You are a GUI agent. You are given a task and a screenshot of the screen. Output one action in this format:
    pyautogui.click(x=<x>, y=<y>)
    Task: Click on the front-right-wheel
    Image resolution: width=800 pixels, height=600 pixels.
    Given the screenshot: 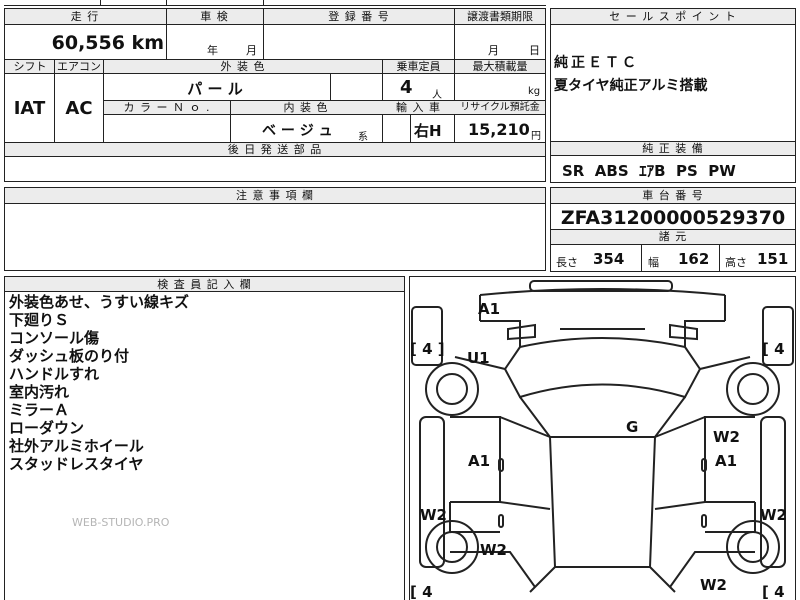 What is the action you would take?
    pyautogui.click(x=753, y=389)
    